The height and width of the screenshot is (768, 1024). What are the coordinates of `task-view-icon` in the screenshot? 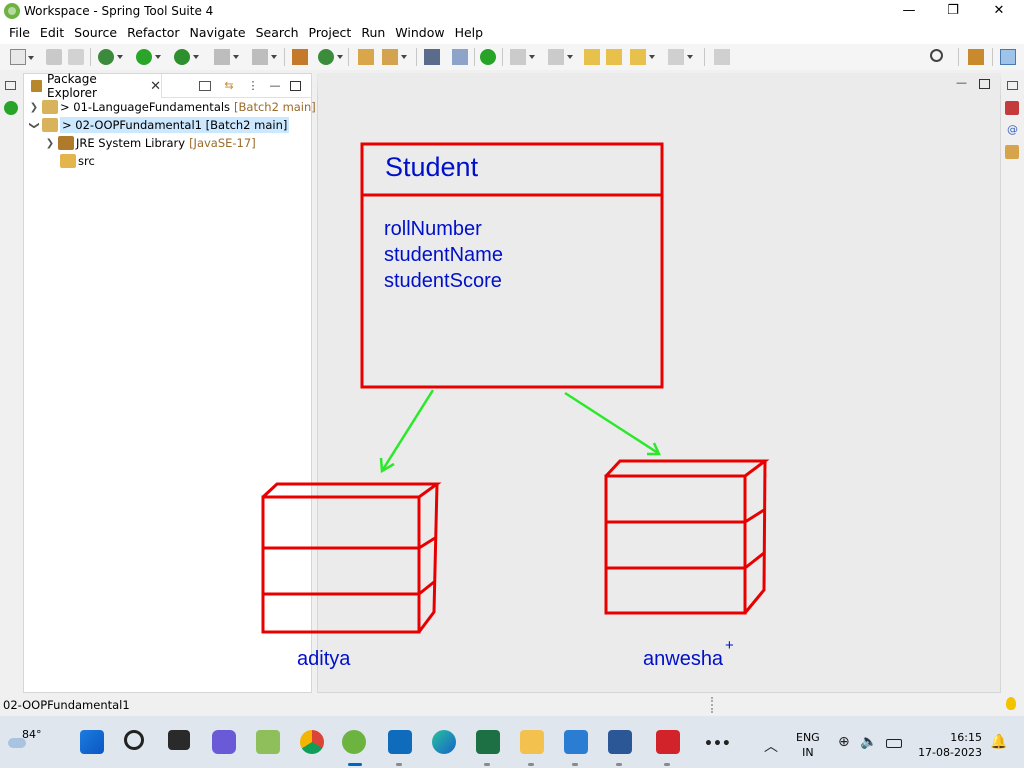 It's located at (179, 740).